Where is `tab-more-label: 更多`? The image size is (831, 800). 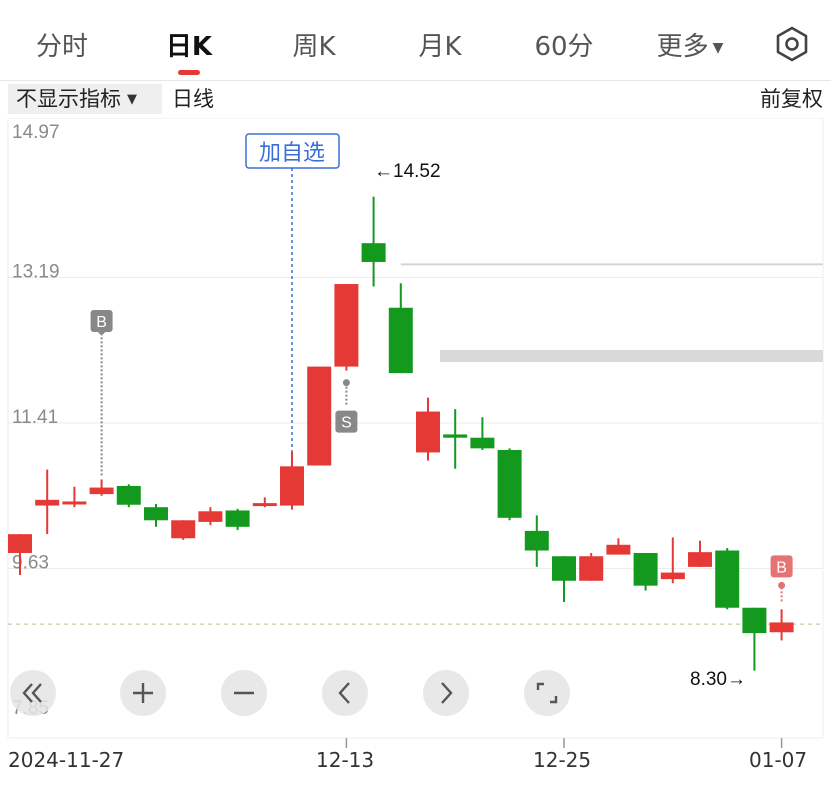 tab-more-label: 更多 is located at coordinates (682, 47).